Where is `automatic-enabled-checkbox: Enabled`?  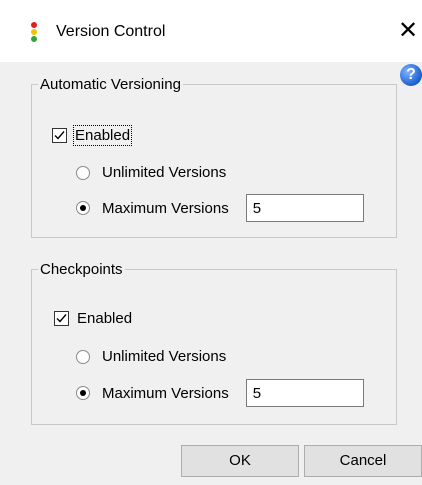 automatic-enabled-checkbox: Enabled is located at coordinates (92, 135).